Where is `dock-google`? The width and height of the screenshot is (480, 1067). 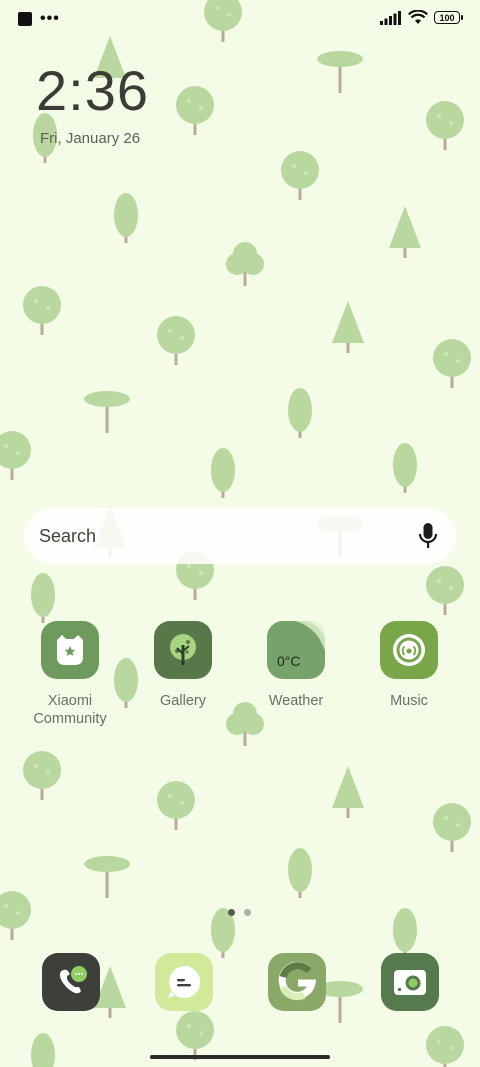 dock-google is located at coordinates (297, 982).